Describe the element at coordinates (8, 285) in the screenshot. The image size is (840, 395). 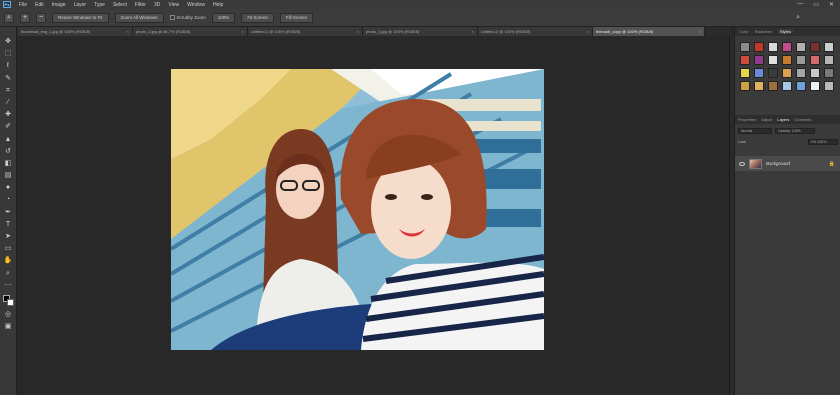
I see `more-icon: ⋯` at that location.